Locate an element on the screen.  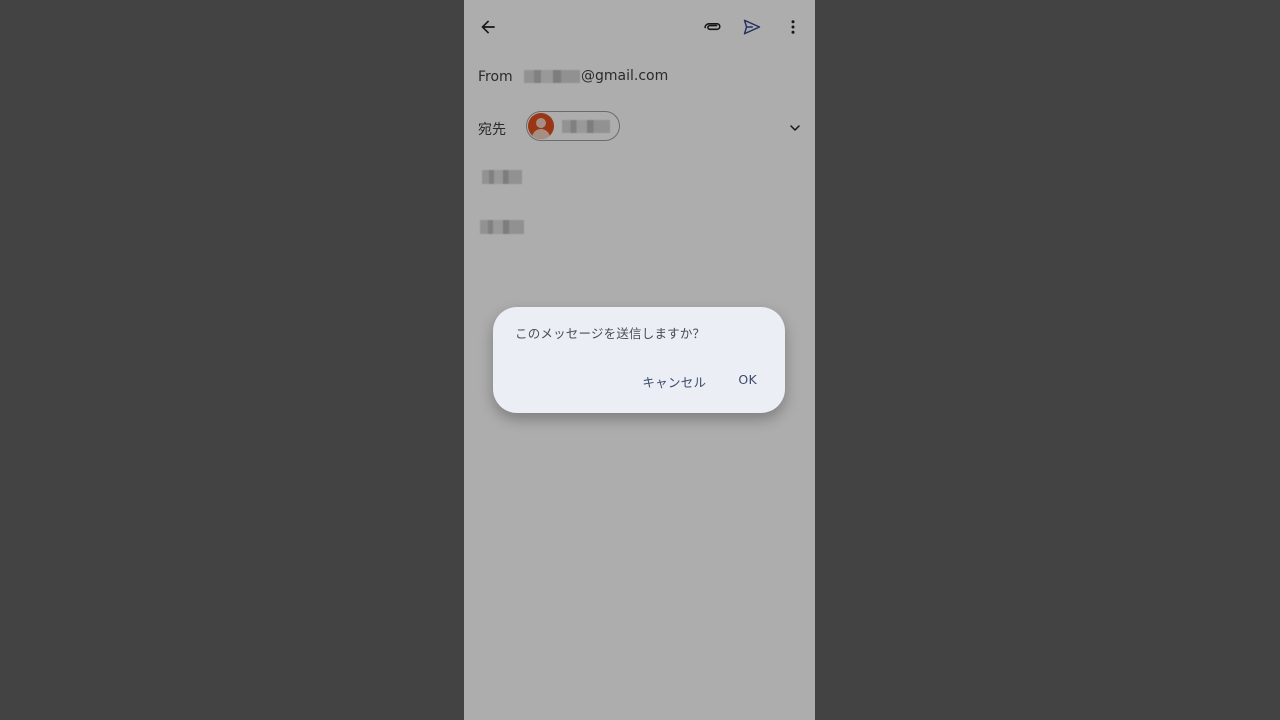
send-confirm-dialog: このメッセージを送信しますか？ キャンセル OK is located at coordinates (639, 360).